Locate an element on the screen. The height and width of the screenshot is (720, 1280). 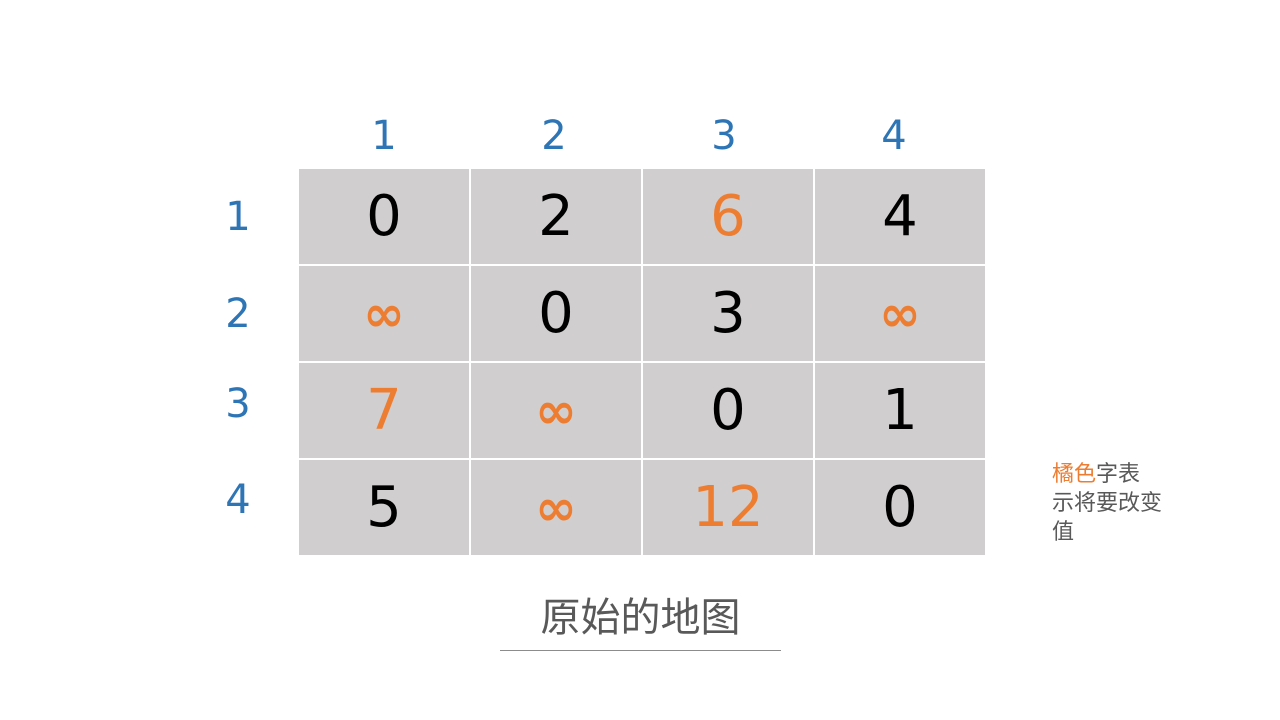
matrix-cell-r2-c2: 0 is located at coordinates (556, 313).